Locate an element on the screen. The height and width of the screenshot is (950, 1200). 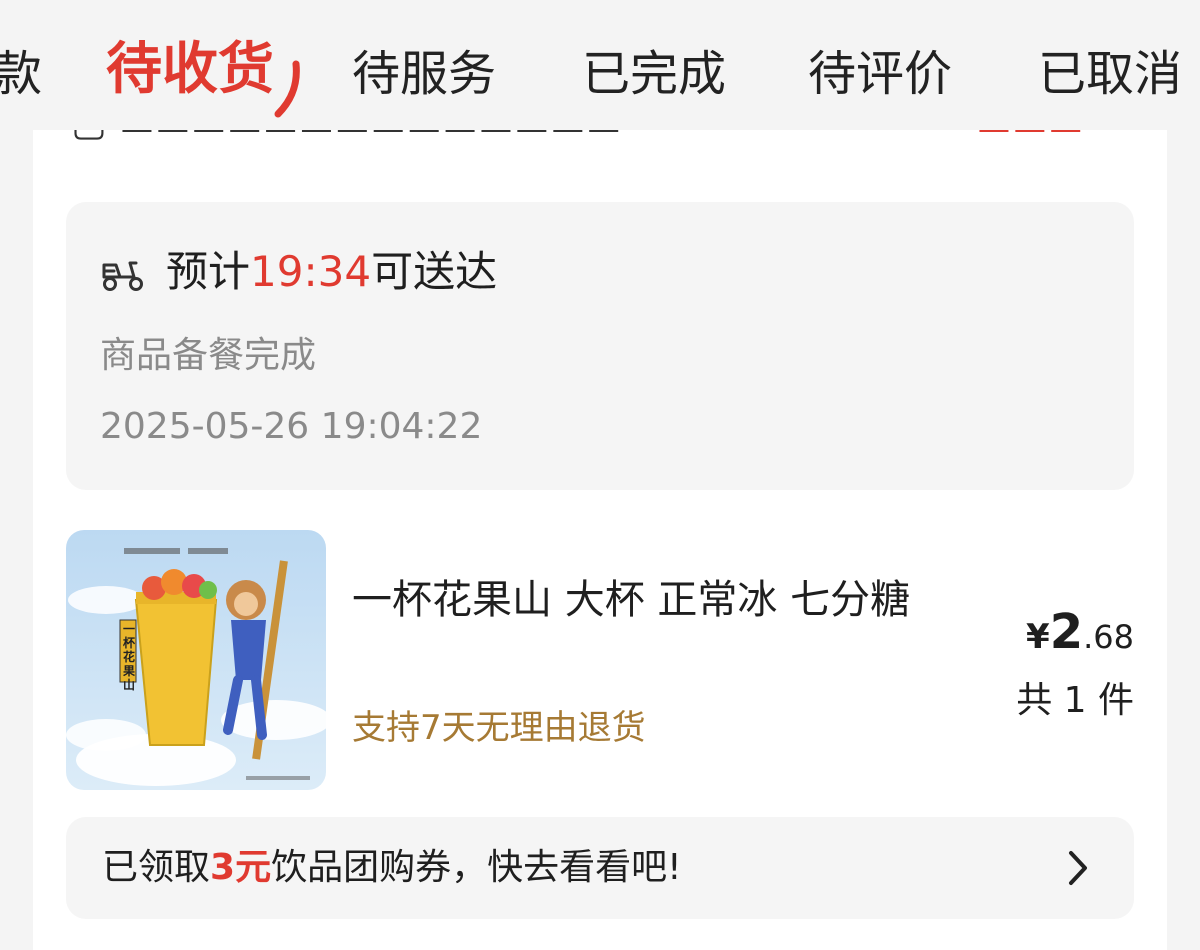
coupon-banner: 已领取3元饮品团购券，快去看看吧! is located at coordinates (600, 868).